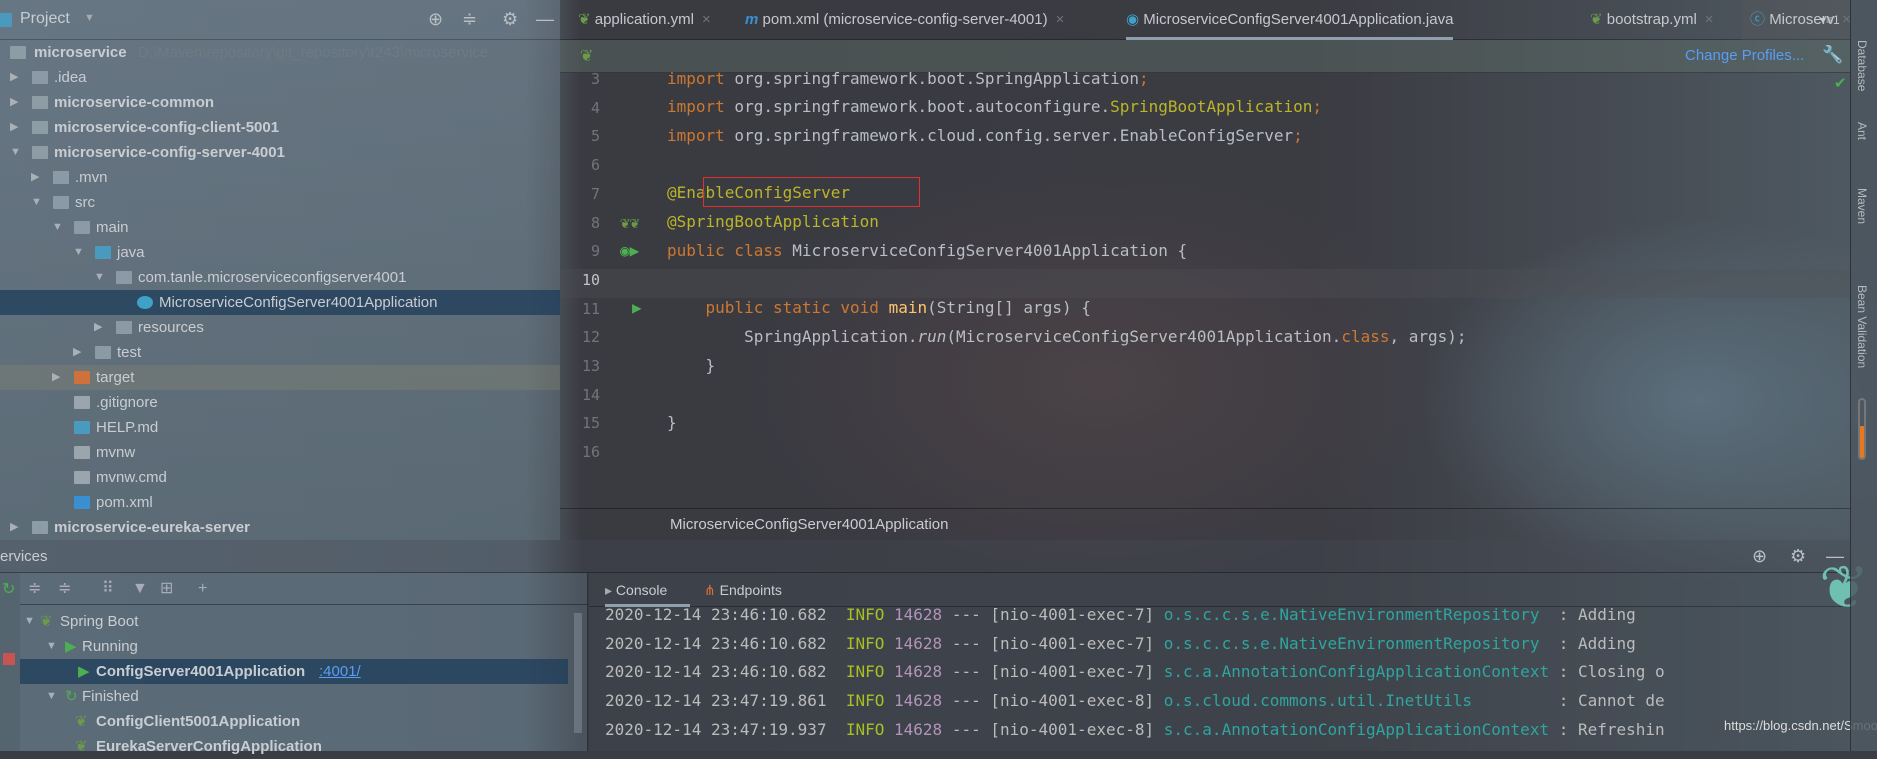 Image resolution: width=1877 pixels, height=759 pixels. Describe the element at coordinates (280, 377) in the screenshot. I see `tree-item: ▶ target` at that location.